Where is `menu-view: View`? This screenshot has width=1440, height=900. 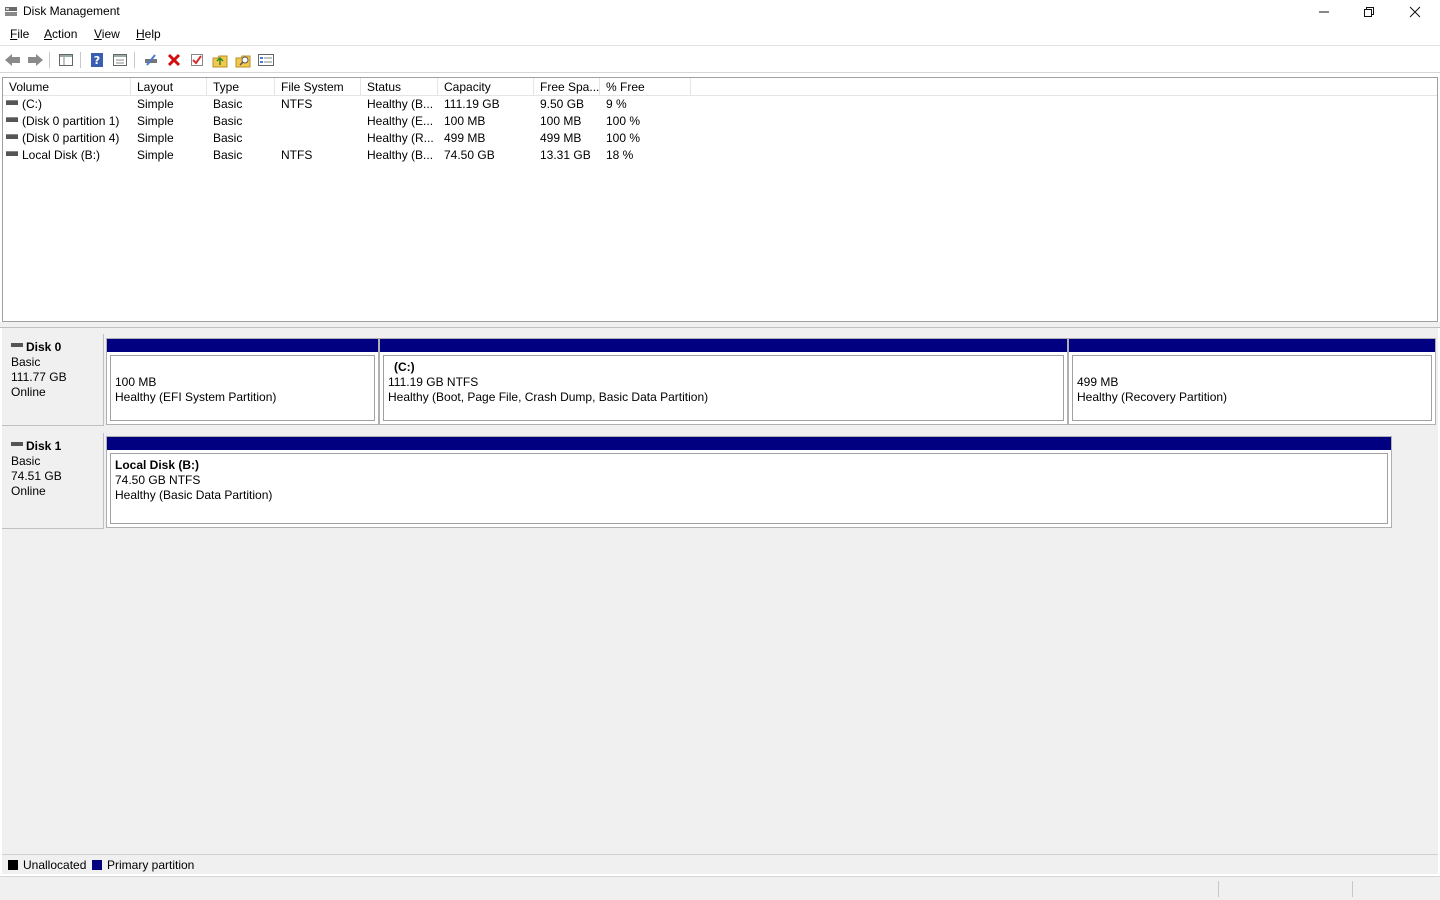
menu-view: View is located at coordinates (107, 34).